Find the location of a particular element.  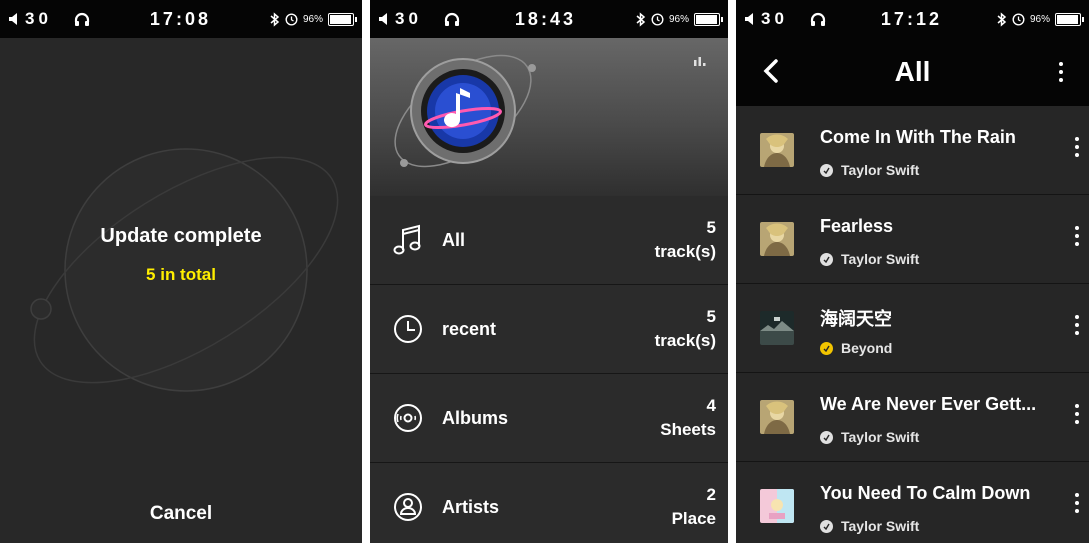

track-artist: Beyond is located at coordinates (856, 348).